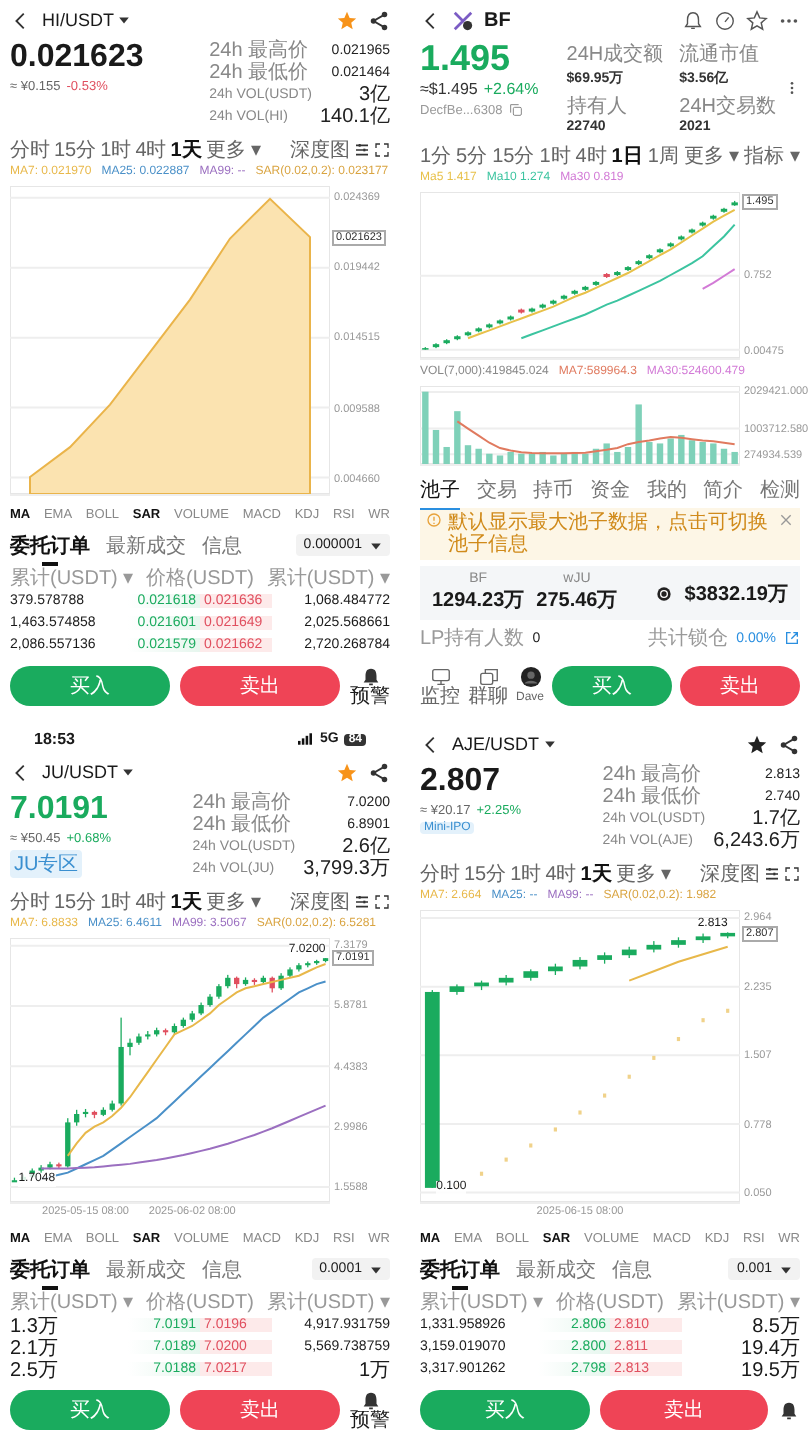 This screenshot has height=1440, width=810. Describe the element at coordinates (488, 686) in the screenshot. I see `toolbar-button: 群聊` at that location.